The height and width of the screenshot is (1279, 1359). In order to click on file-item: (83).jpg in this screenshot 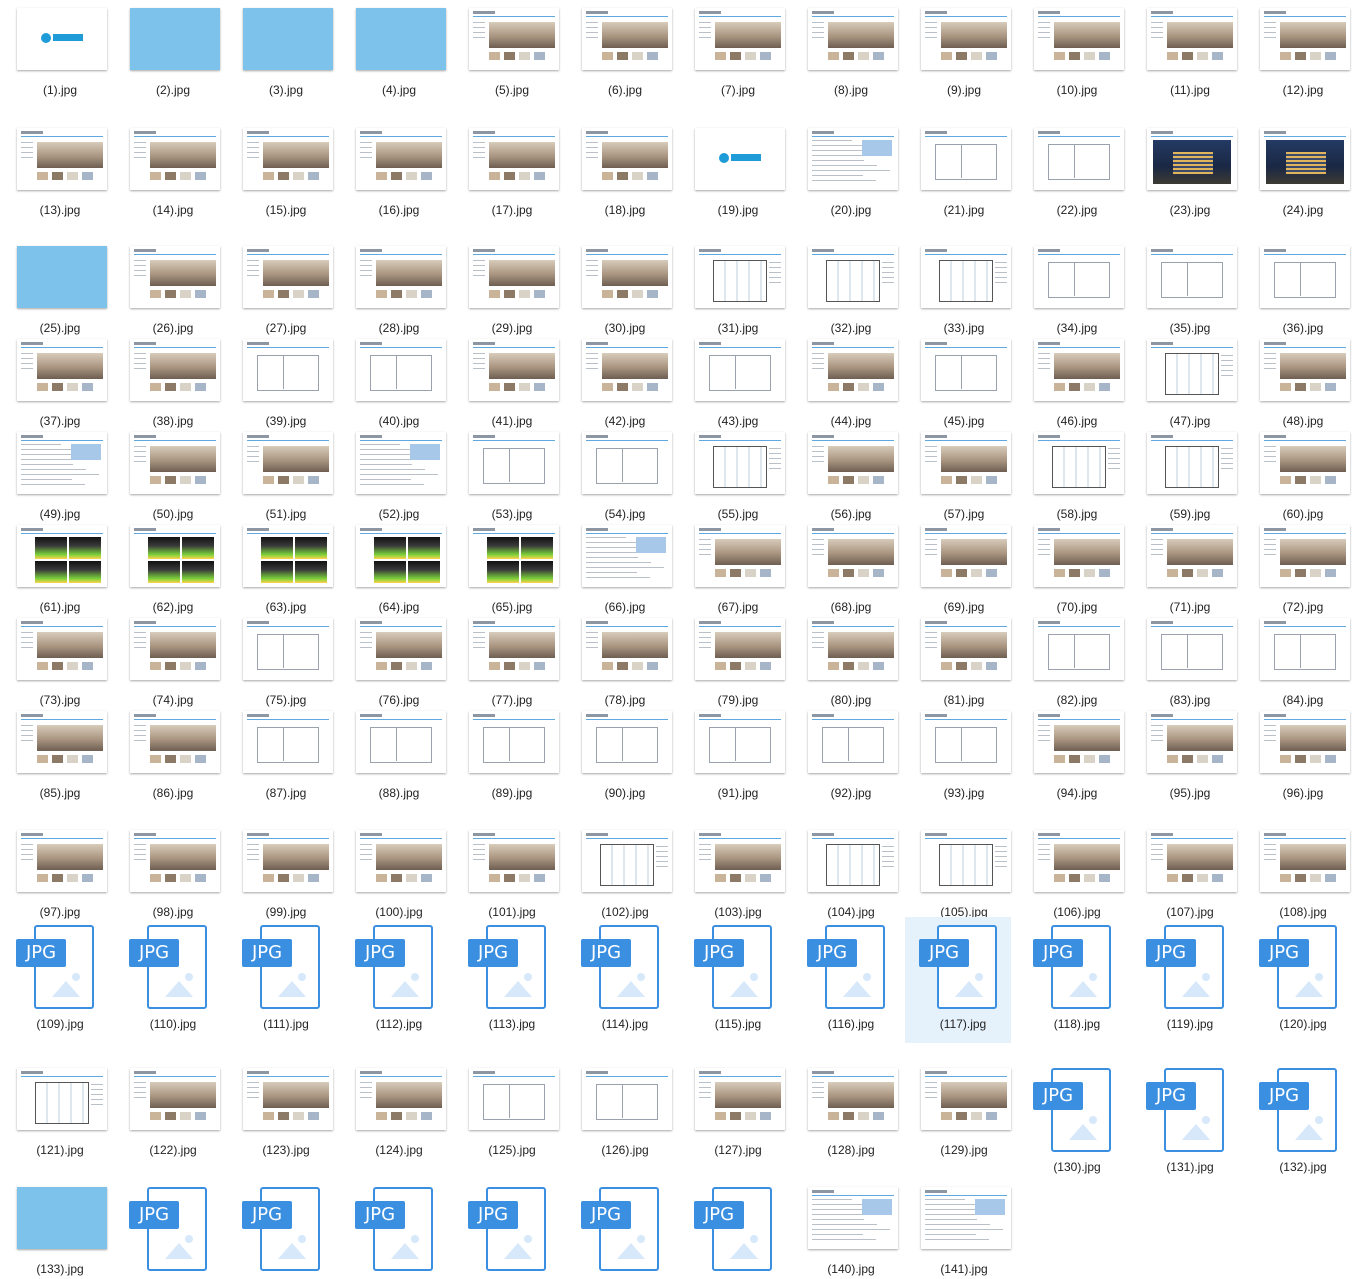, I will do `click(1185, 662)`.